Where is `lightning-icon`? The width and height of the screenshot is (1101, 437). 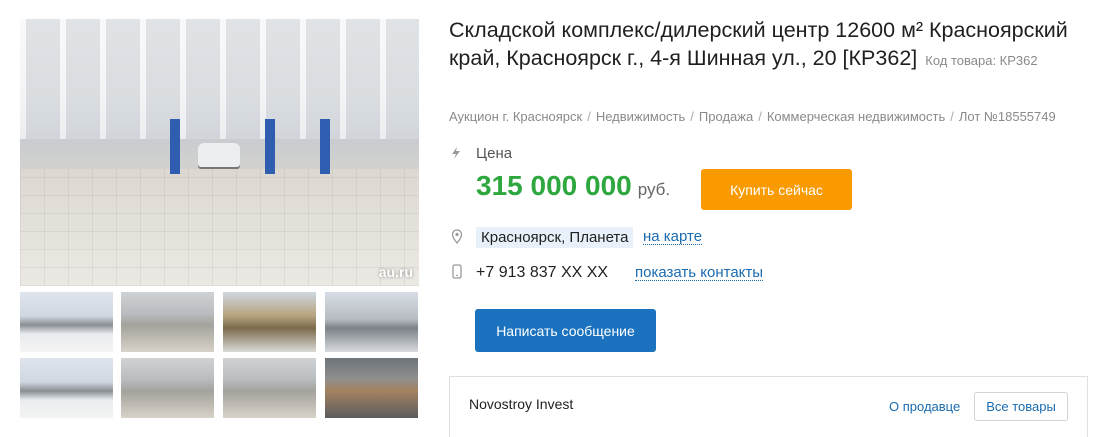
lightning-icon is located at coordinates (456, 153).